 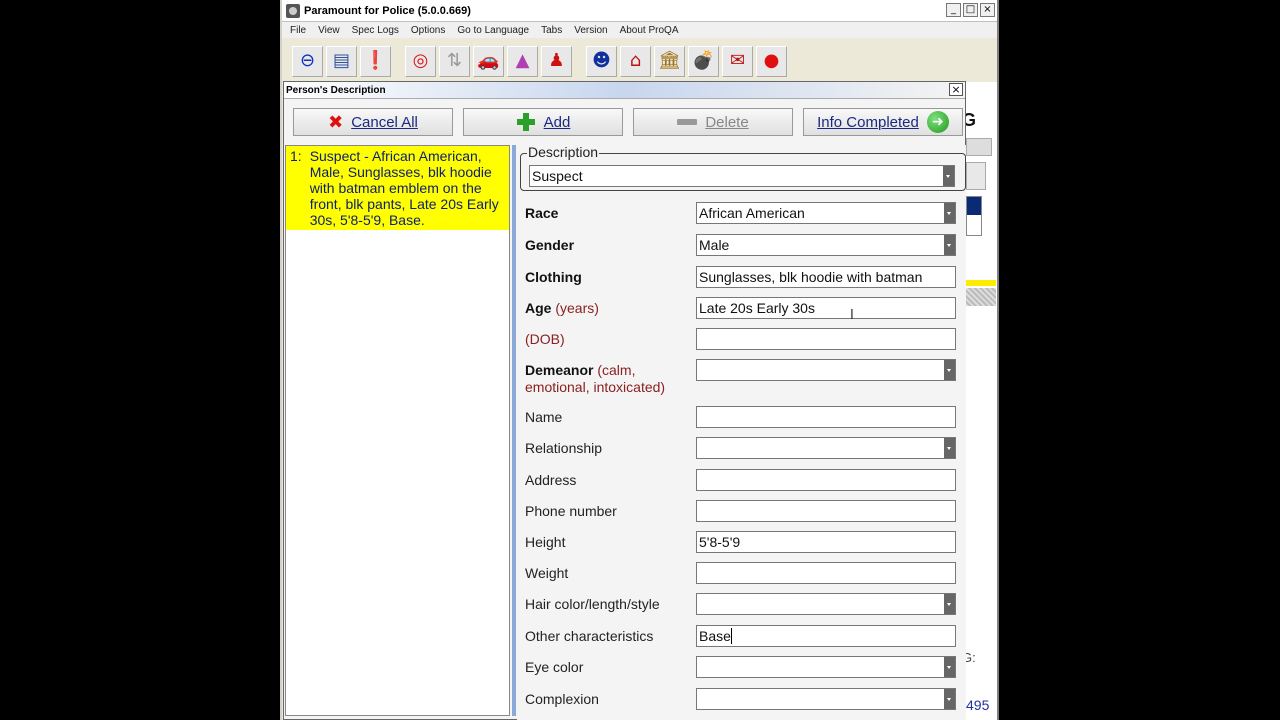 What do you see at coordinates (428, 30) in the screenshot?
I see `menu-options: Options` at bounding box center [428, 30].